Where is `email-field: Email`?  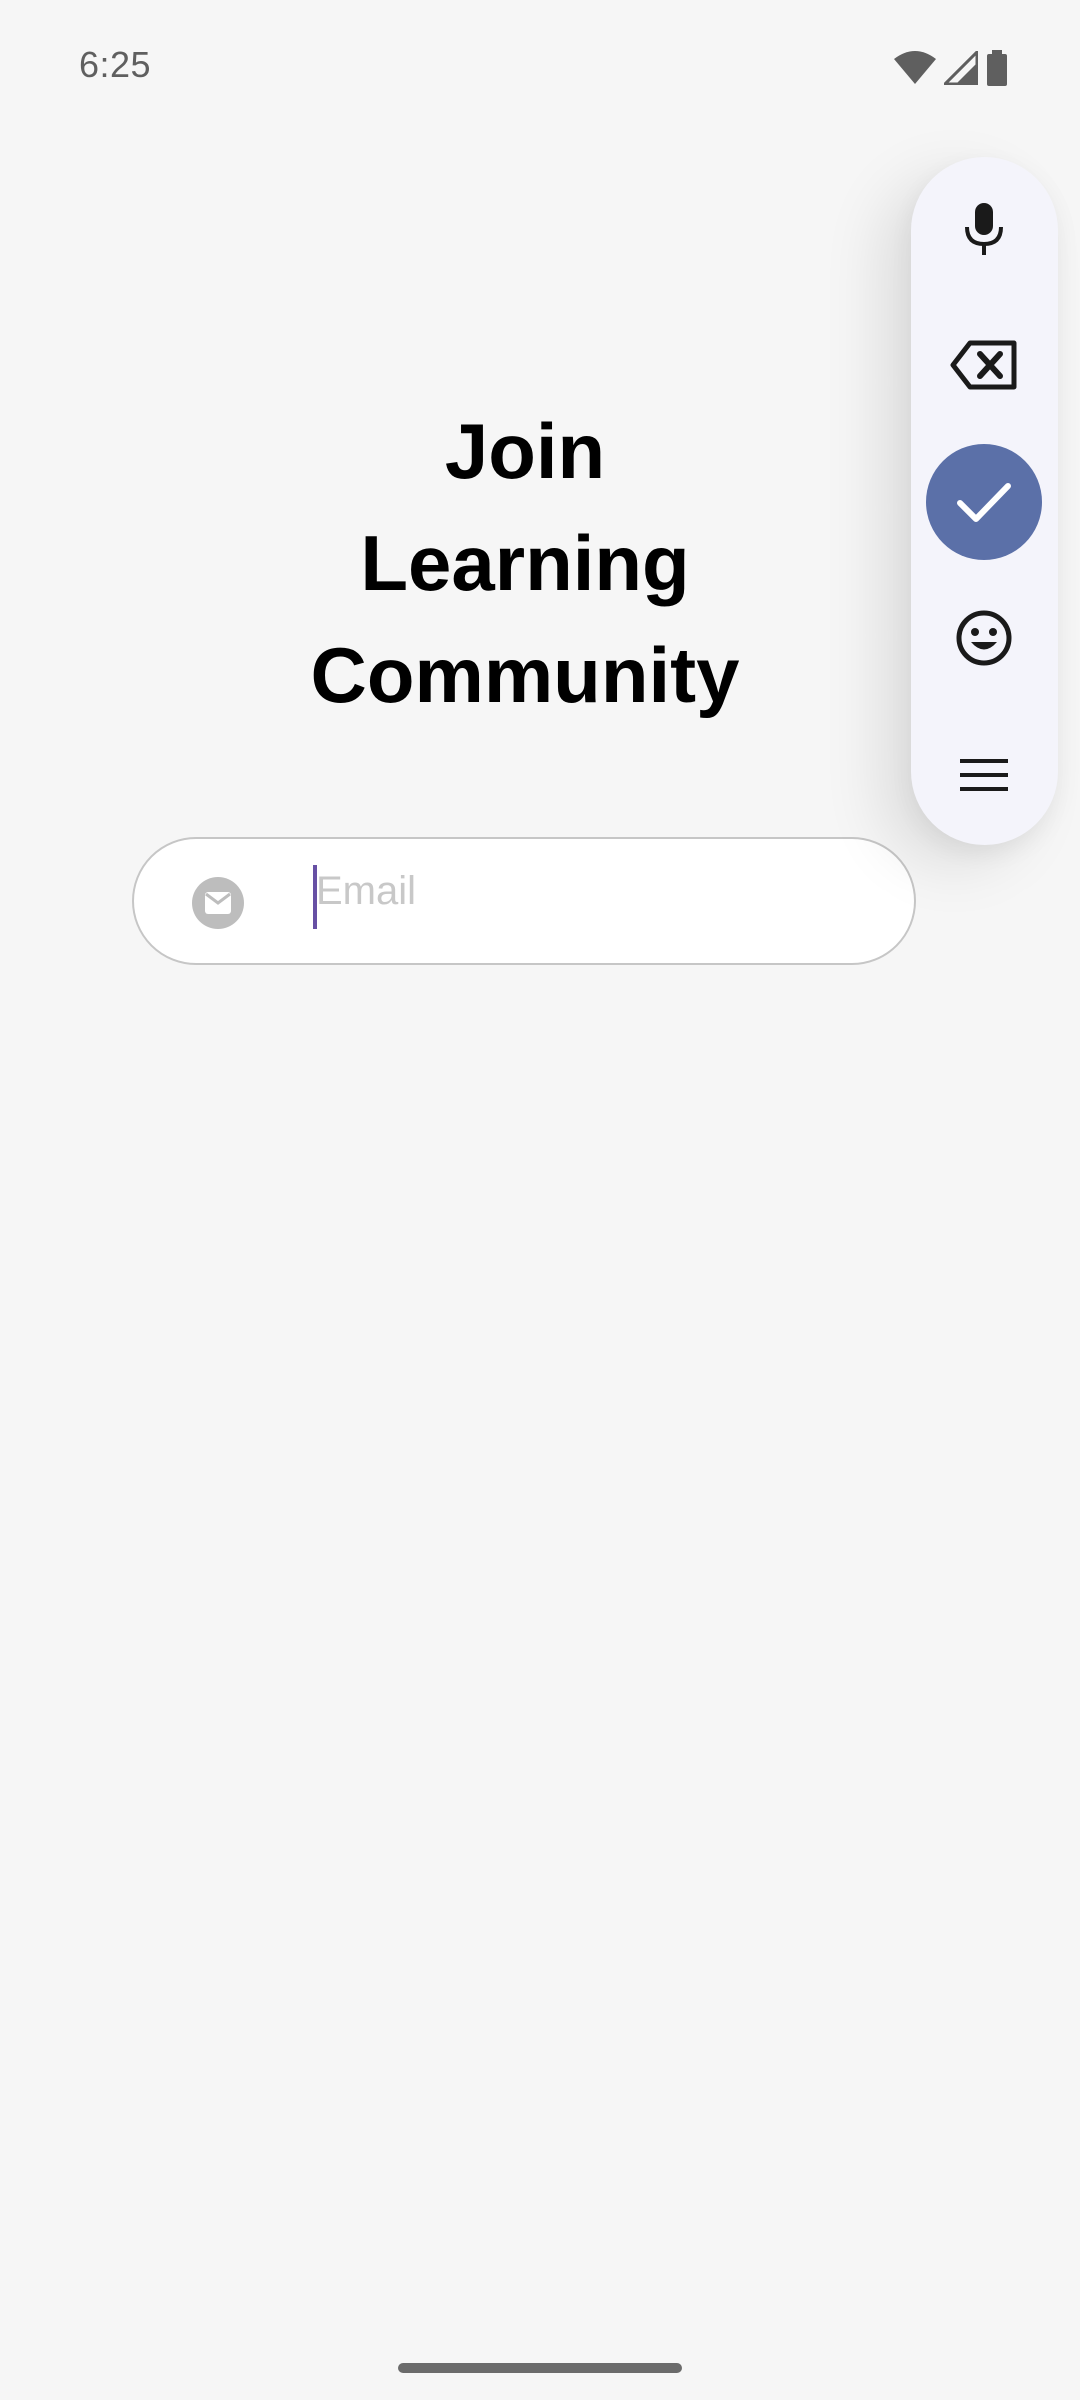 email-field: Email is located at coordinates (524, 901).